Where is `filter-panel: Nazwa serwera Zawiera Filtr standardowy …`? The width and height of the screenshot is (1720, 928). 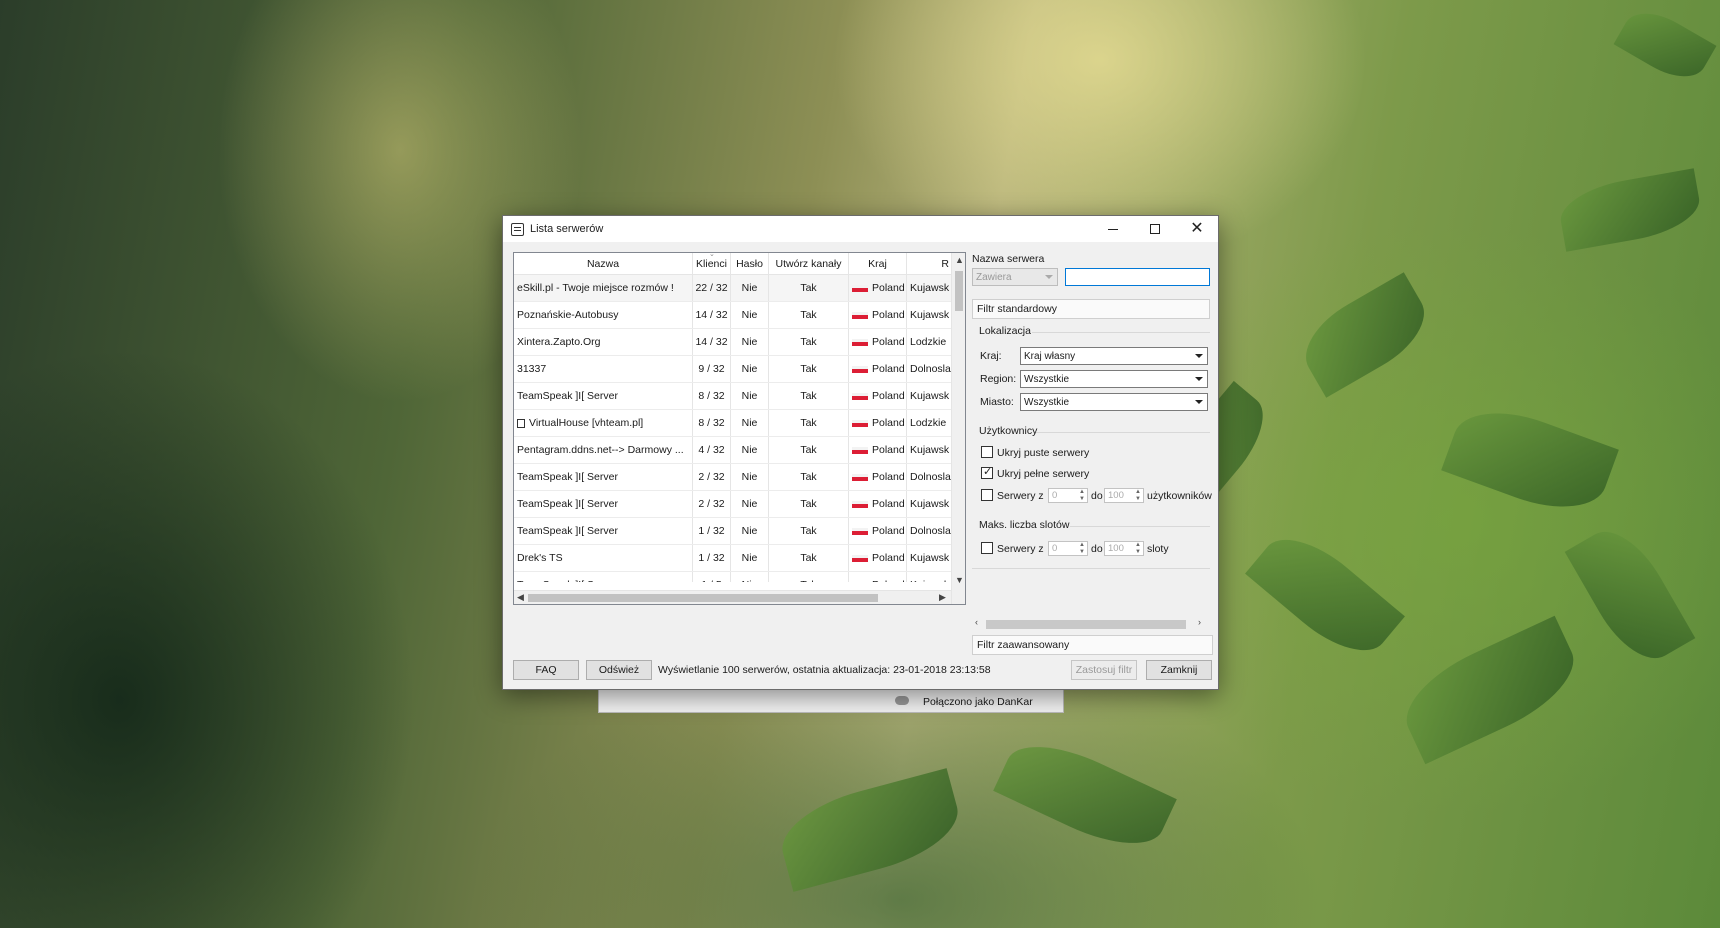
filter-panel: Nazwa serwera Zawiera Filtr standardowy … is located at coordinates (1091, 440).